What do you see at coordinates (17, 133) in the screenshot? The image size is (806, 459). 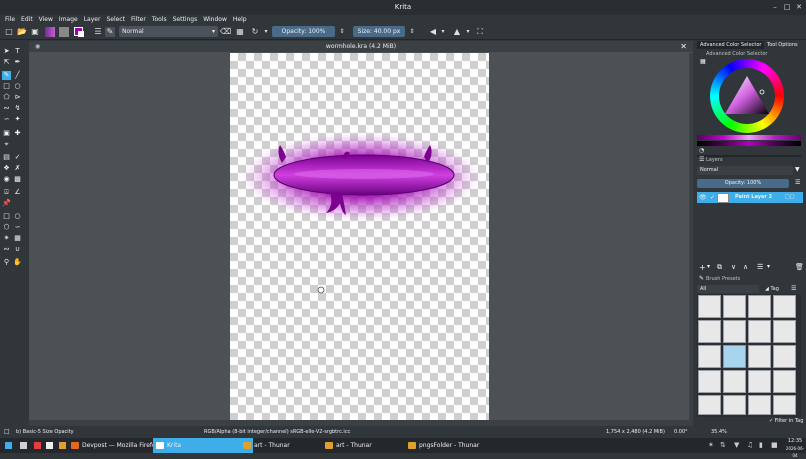 I see `move-tool-icon: ✚` at bounding box center [17, 133].